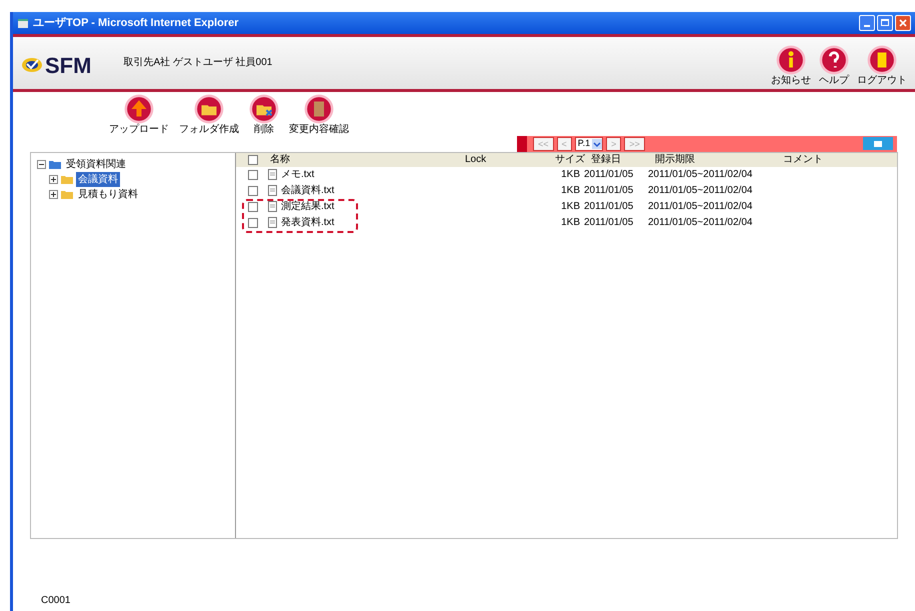  I want to click on collapse-toggle-icon, so click(41, 164).